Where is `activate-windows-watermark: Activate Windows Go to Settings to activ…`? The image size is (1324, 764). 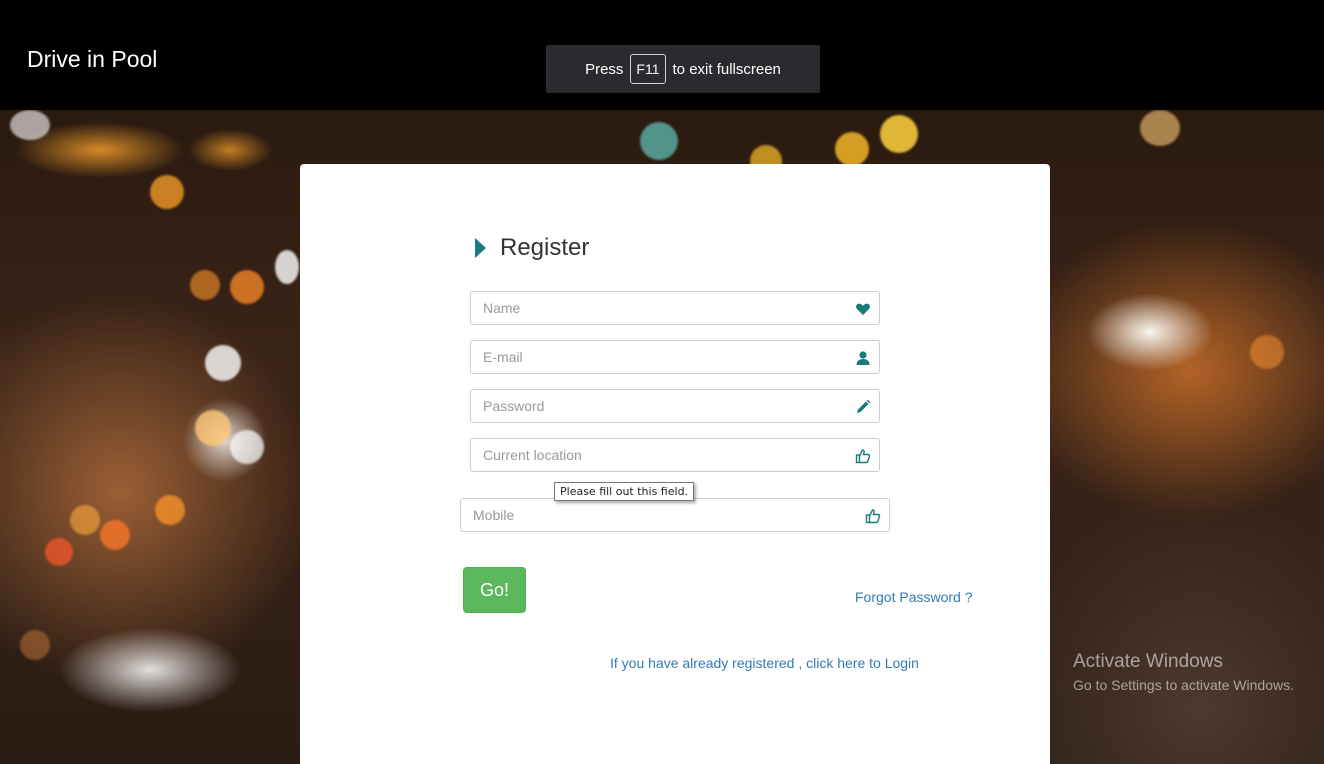
activate-windows-watermark: Activate Windows Go to Settings to activ… is located at coordinates (1183, 672).